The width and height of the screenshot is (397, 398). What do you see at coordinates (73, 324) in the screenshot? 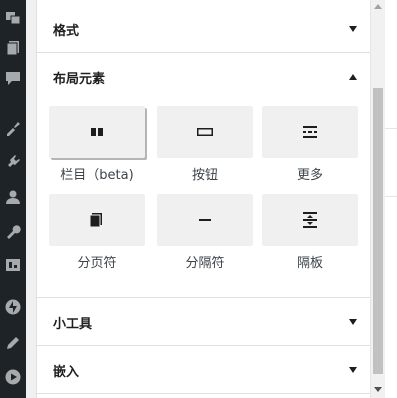
I see `widgets-section-title: 小工具` at bounding box center [73, 324].